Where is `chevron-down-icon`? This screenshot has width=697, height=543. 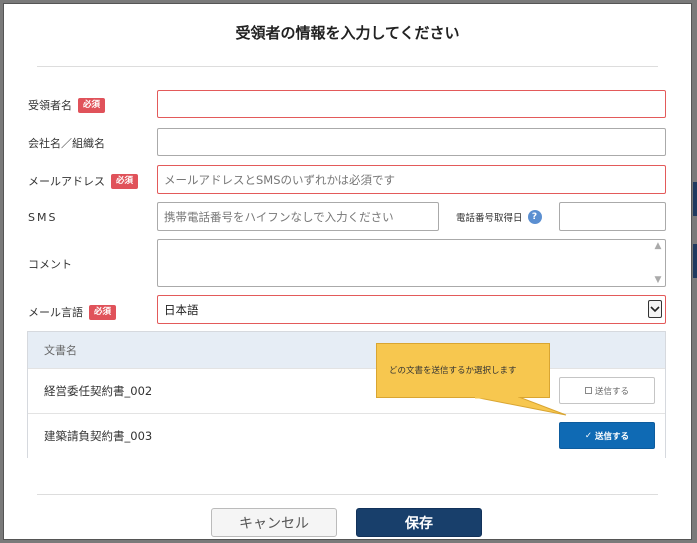
chevron-down-icon is located at coordinates (655, 309).